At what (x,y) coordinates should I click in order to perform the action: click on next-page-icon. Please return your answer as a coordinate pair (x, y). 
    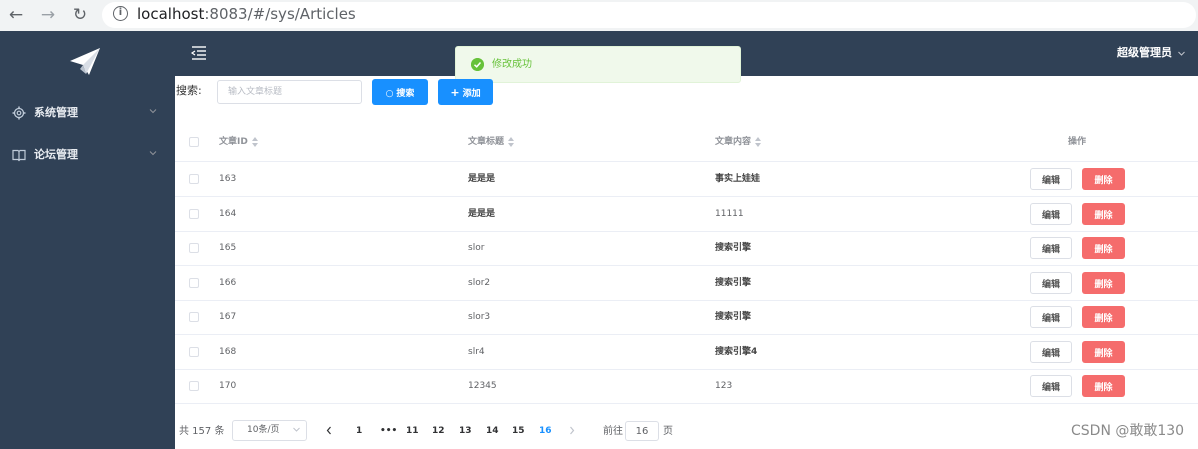
    Looking at the image, I should click on (572, 430).